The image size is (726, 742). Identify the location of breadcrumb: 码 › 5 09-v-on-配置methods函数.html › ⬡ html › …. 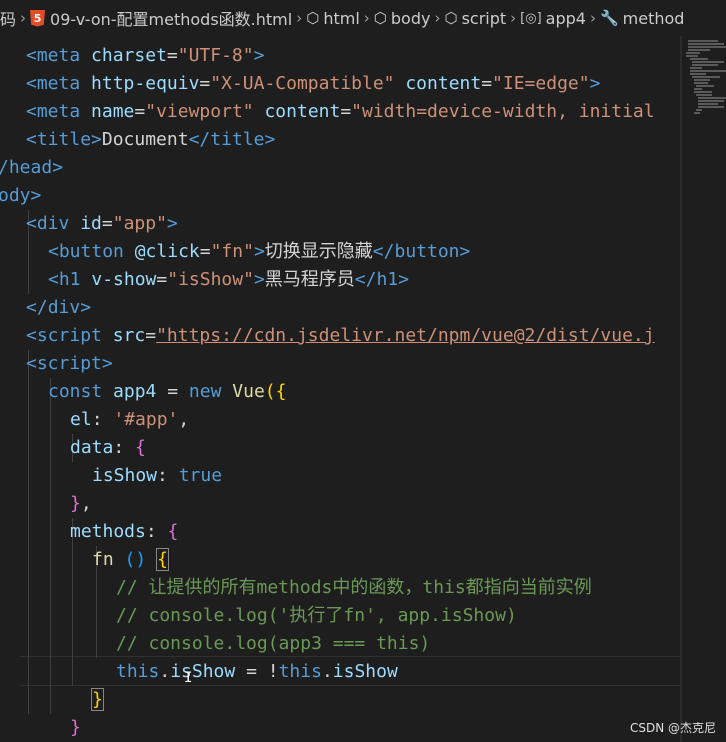
(363, 18).